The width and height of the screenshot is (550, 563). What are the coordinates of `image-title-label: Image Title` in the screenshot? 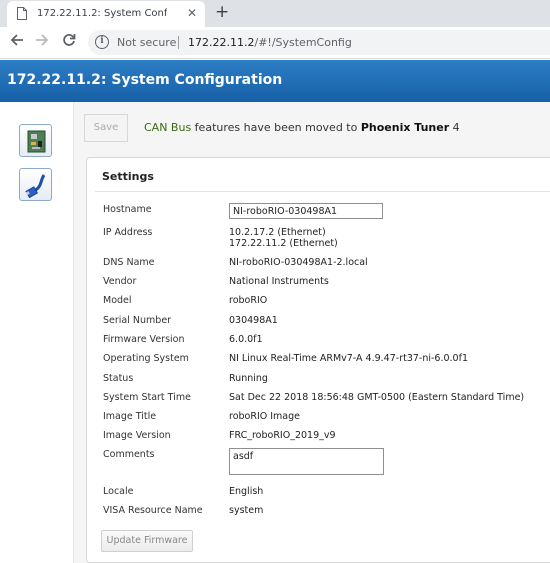 It's located at (130, 416).